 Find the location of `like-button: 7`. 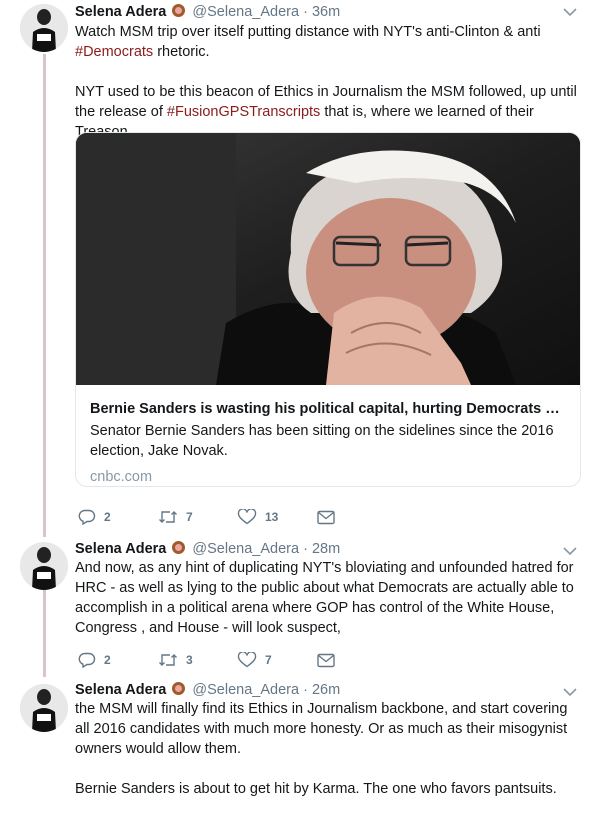

like-button: 7 is located at coordinates (254, 660).